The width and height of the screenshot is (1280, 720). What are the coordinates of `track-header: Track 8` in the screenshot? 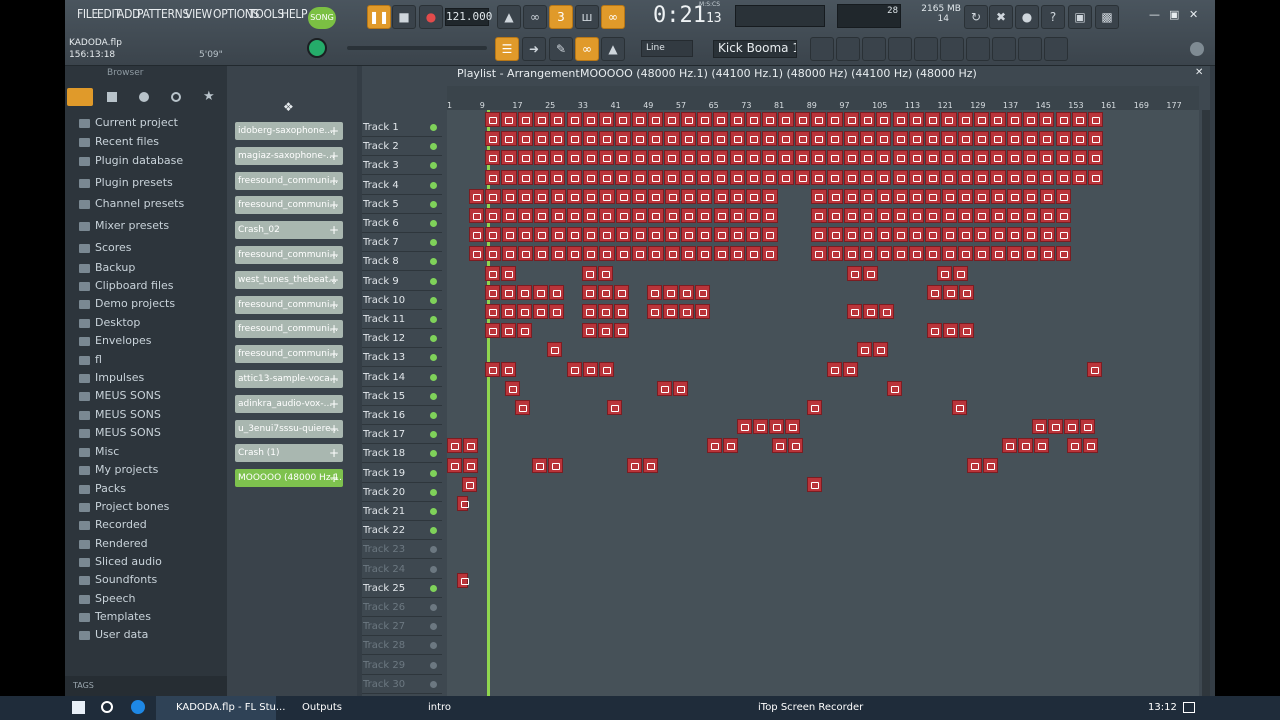 It's located at (402, 262).